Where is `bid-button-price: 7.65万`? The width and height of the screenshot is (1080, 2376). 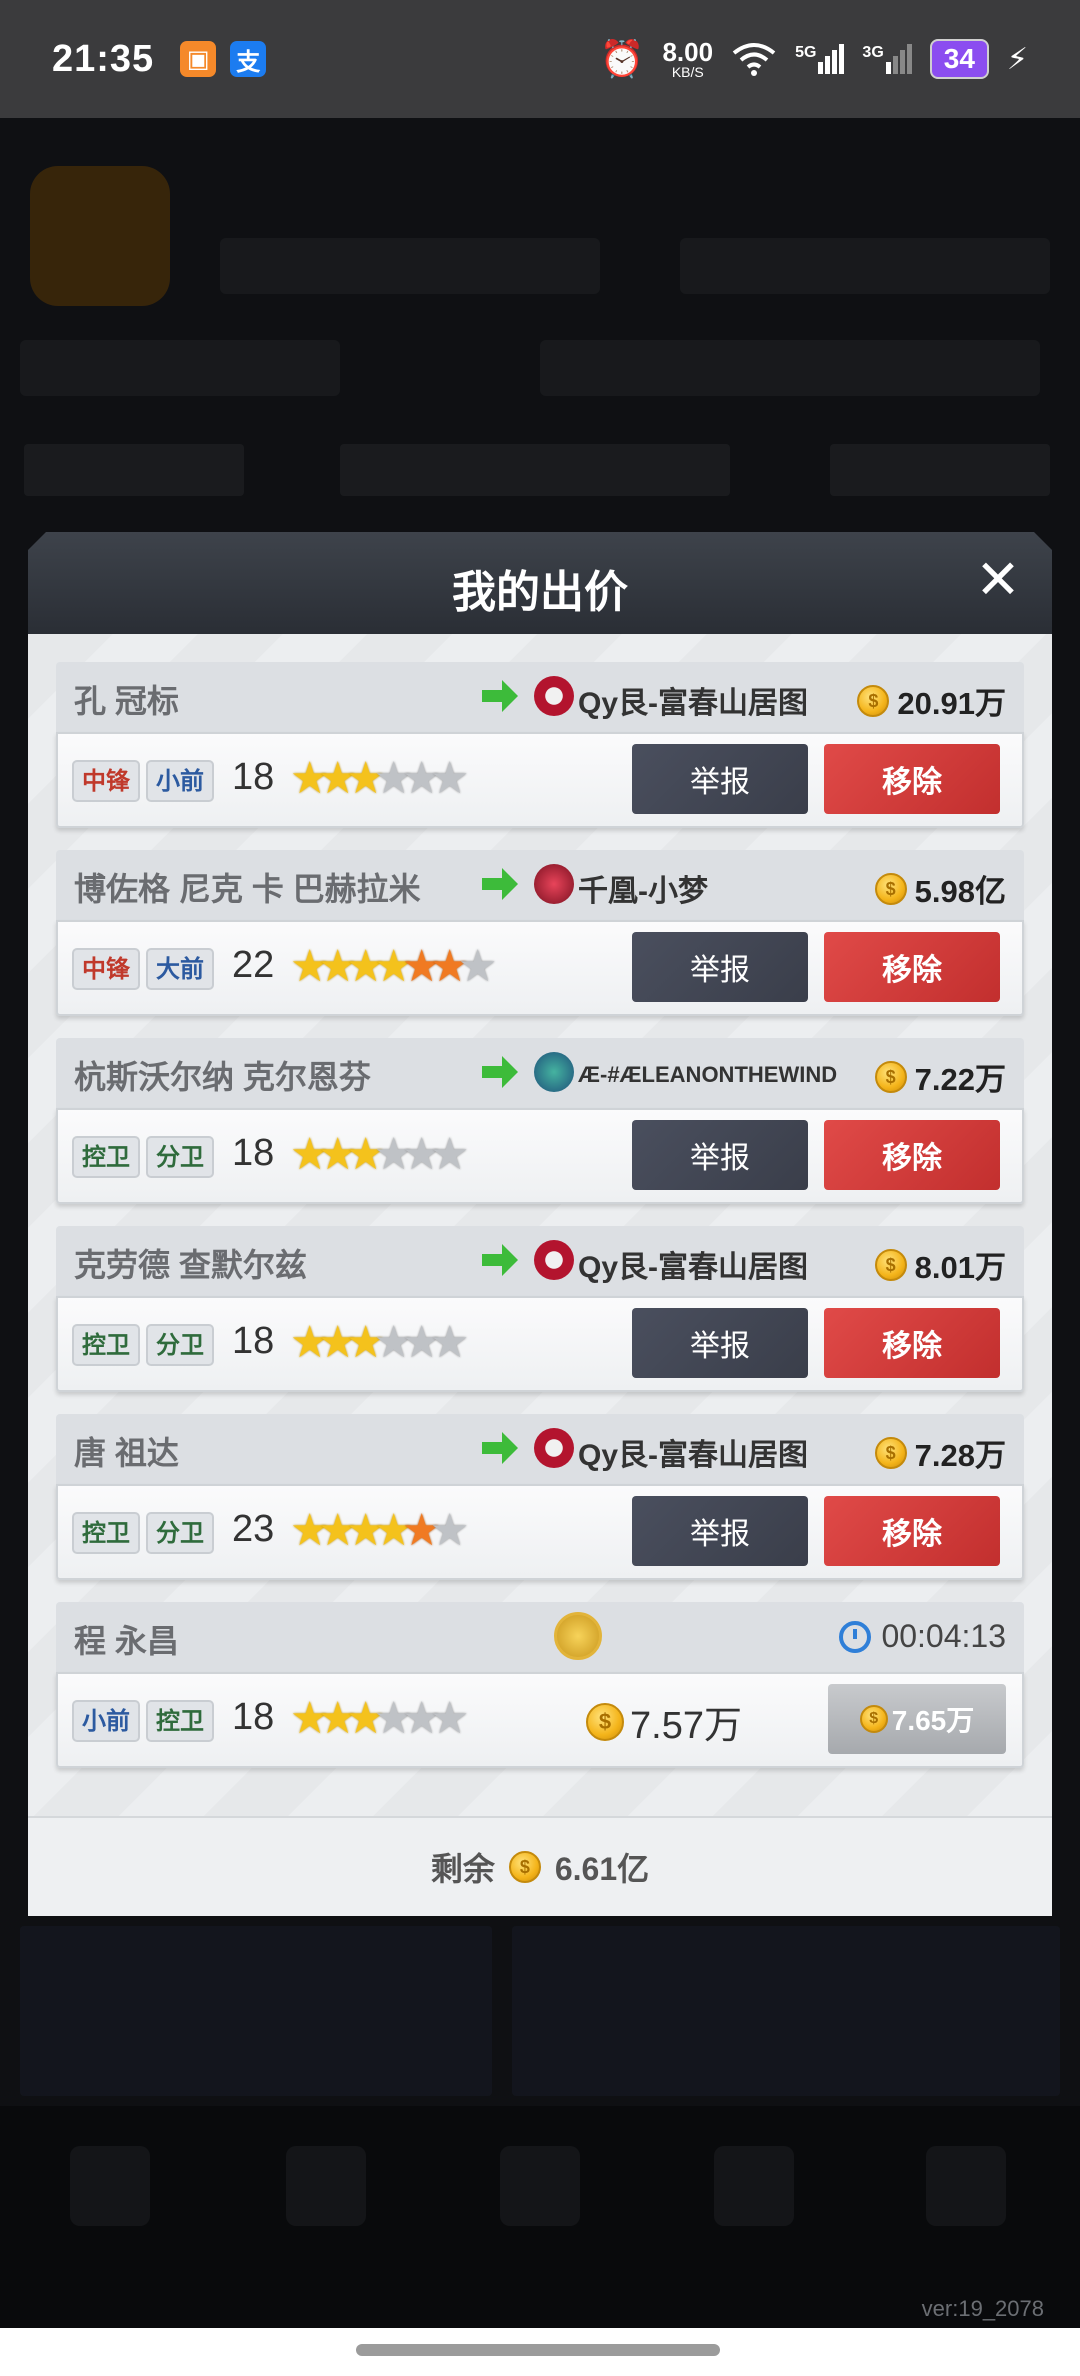
bid-button-price: 7.65万 is located at coordinates (933, 1720).